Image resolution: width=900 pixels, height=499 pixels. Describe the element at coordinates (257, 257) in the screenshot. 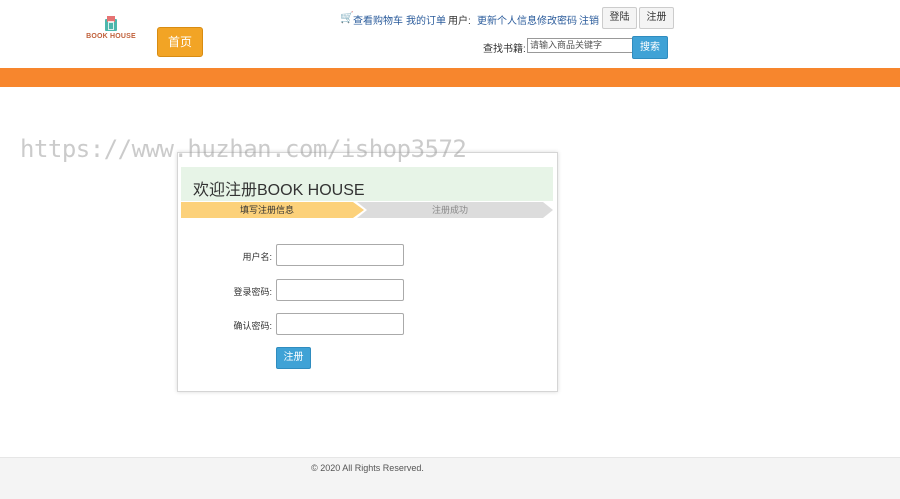

I see `username-label: 用户名:` at that location.